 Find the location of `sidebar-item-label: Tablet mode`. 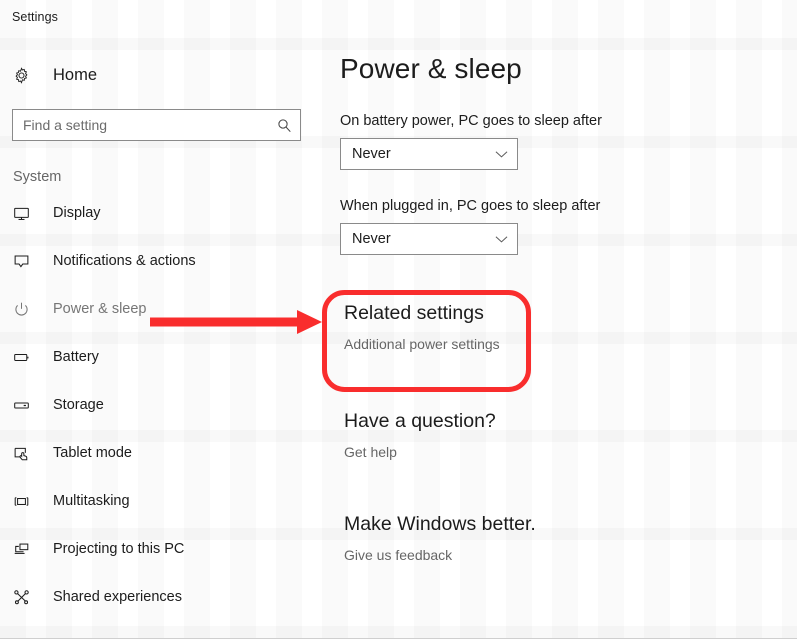

sidebar-item-label: Tablet mode is located at coordinates (92, 453).